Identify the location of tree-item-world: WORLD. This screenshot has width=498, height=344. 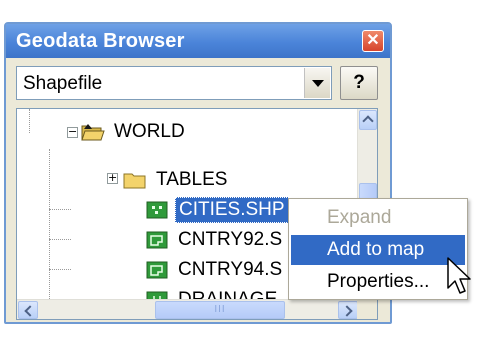
(134, 132).